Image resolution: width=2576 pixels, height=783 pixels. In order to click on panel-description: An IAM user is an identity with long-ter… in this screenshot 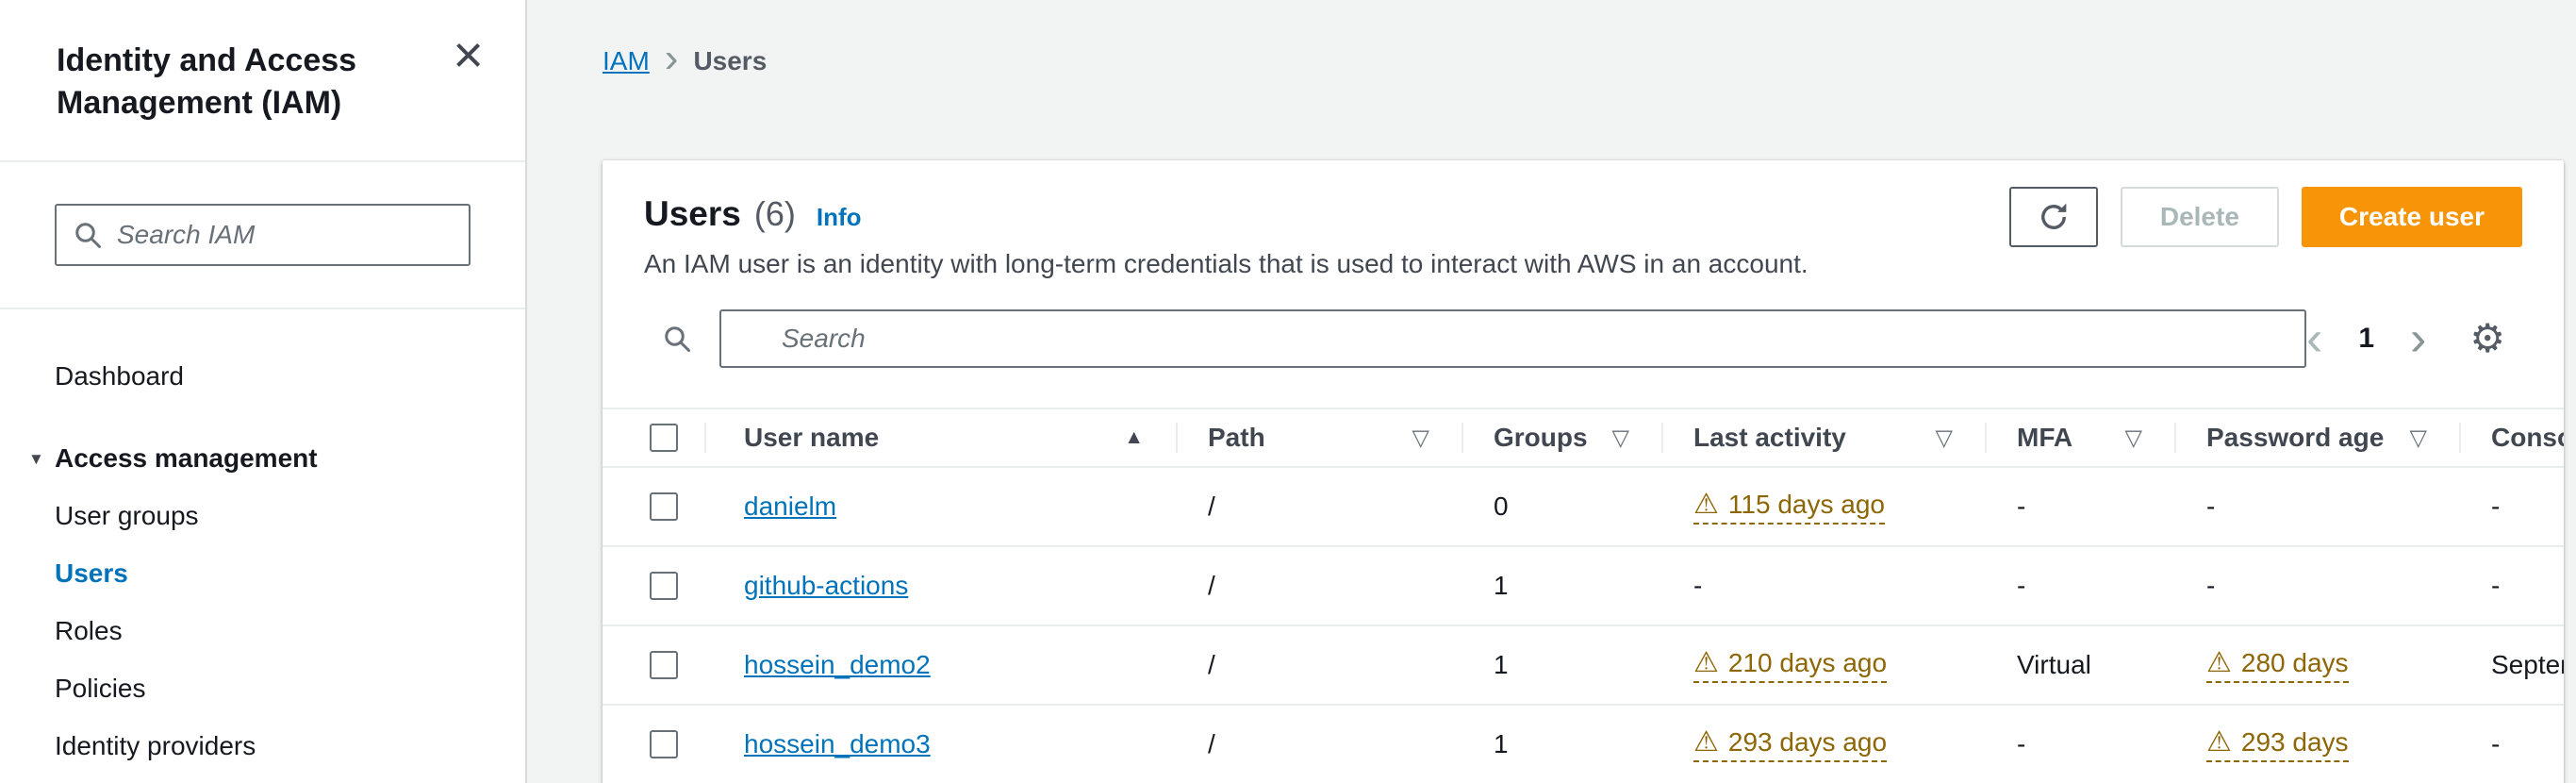, I will do `click(1226, 263)`.